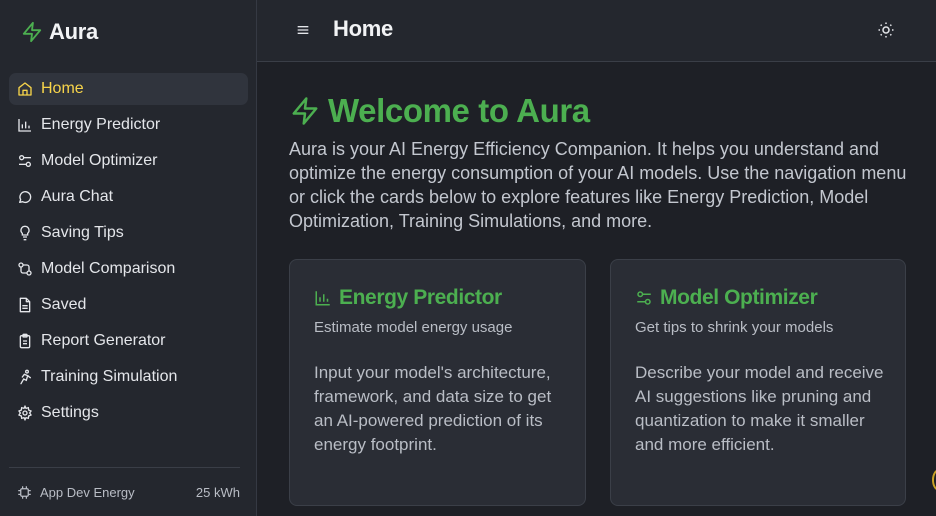 The height and width of the screenshot is (516, 936). Describe the element at coordinates (217, 492) in the screenshot. I see `energy-usage-value: 25 kWh` at that location.